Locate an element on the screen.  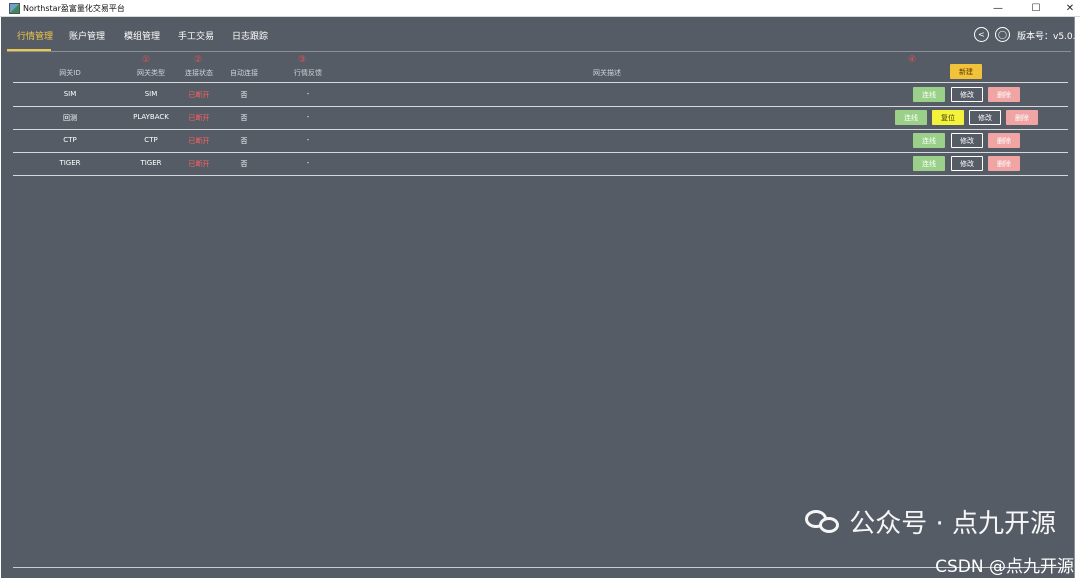
bottom-divider is located at coordinates (540, 567).